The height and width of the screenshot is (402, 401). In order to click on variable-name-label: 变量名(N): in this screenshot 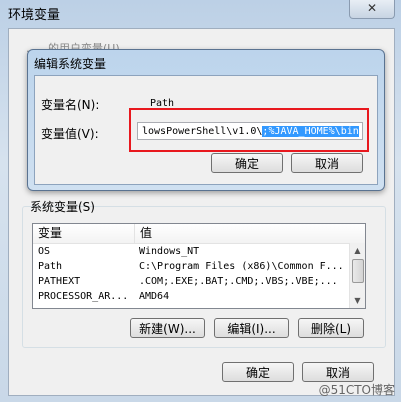, I will do `click(70, 105)`.